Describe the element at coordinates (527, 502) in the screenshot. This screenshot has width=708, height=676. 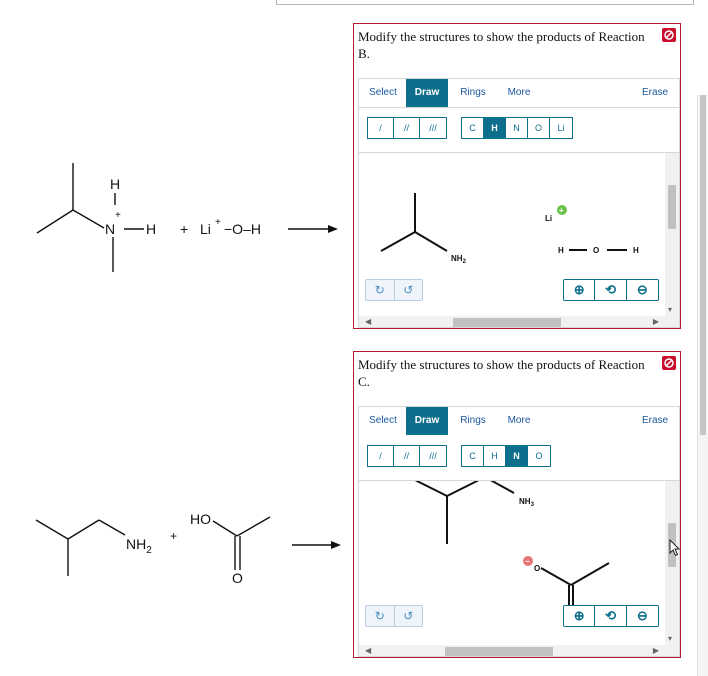
I see `c-canvas-nh3: NH3` at that location.